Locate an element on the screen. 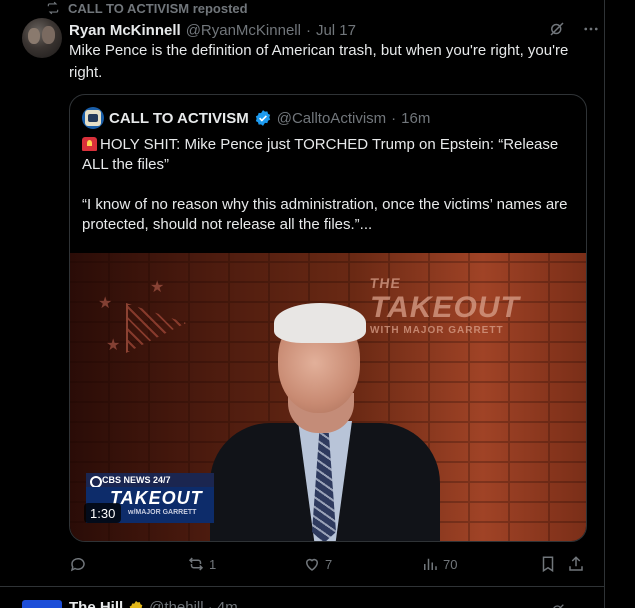 This screenshot has height=608, width=635. show-title: TAKEOUT is located at coordinates (156, 498).